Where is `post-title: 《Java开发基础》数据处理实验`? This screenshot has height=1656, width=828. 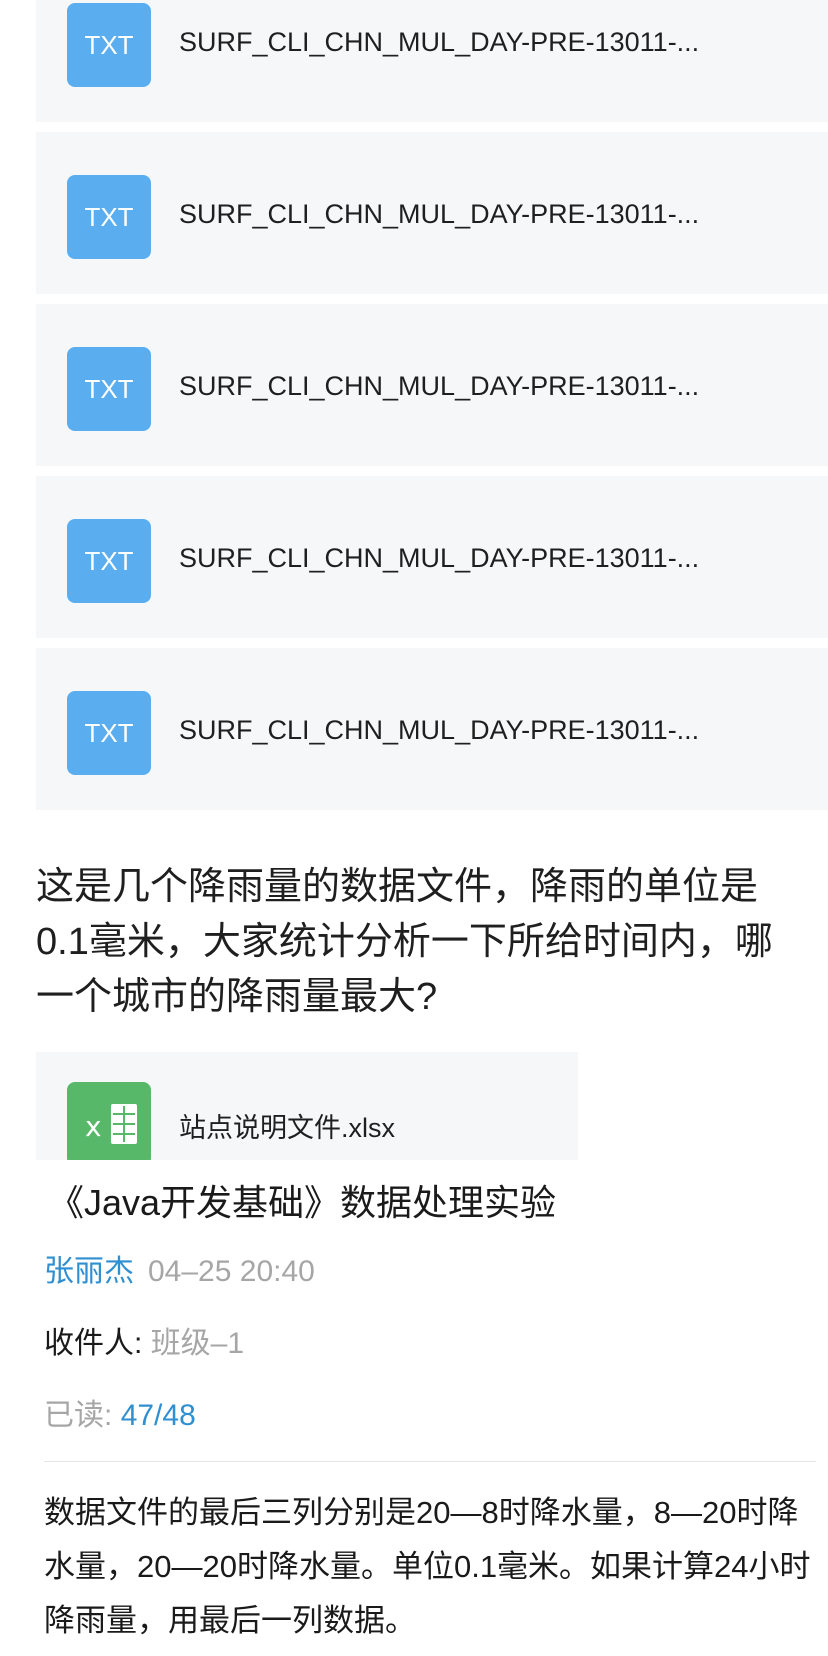
post-title: 《Java开发基础》数据处理实验 is located at coordinates (302, 1202).